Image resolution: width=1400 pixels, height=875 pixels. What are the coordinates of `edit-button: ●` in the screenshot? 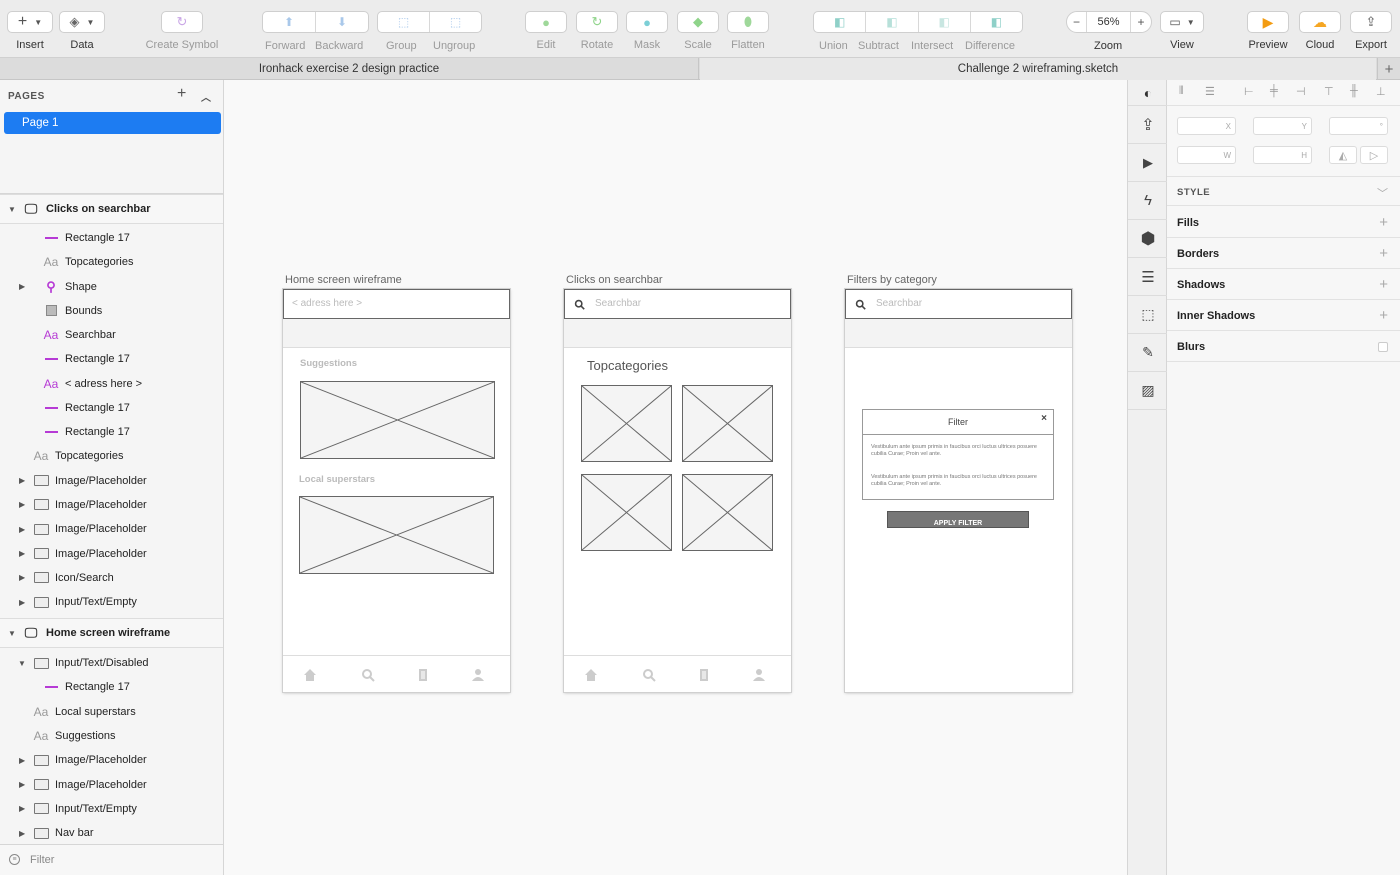 It's located at (546, 22).